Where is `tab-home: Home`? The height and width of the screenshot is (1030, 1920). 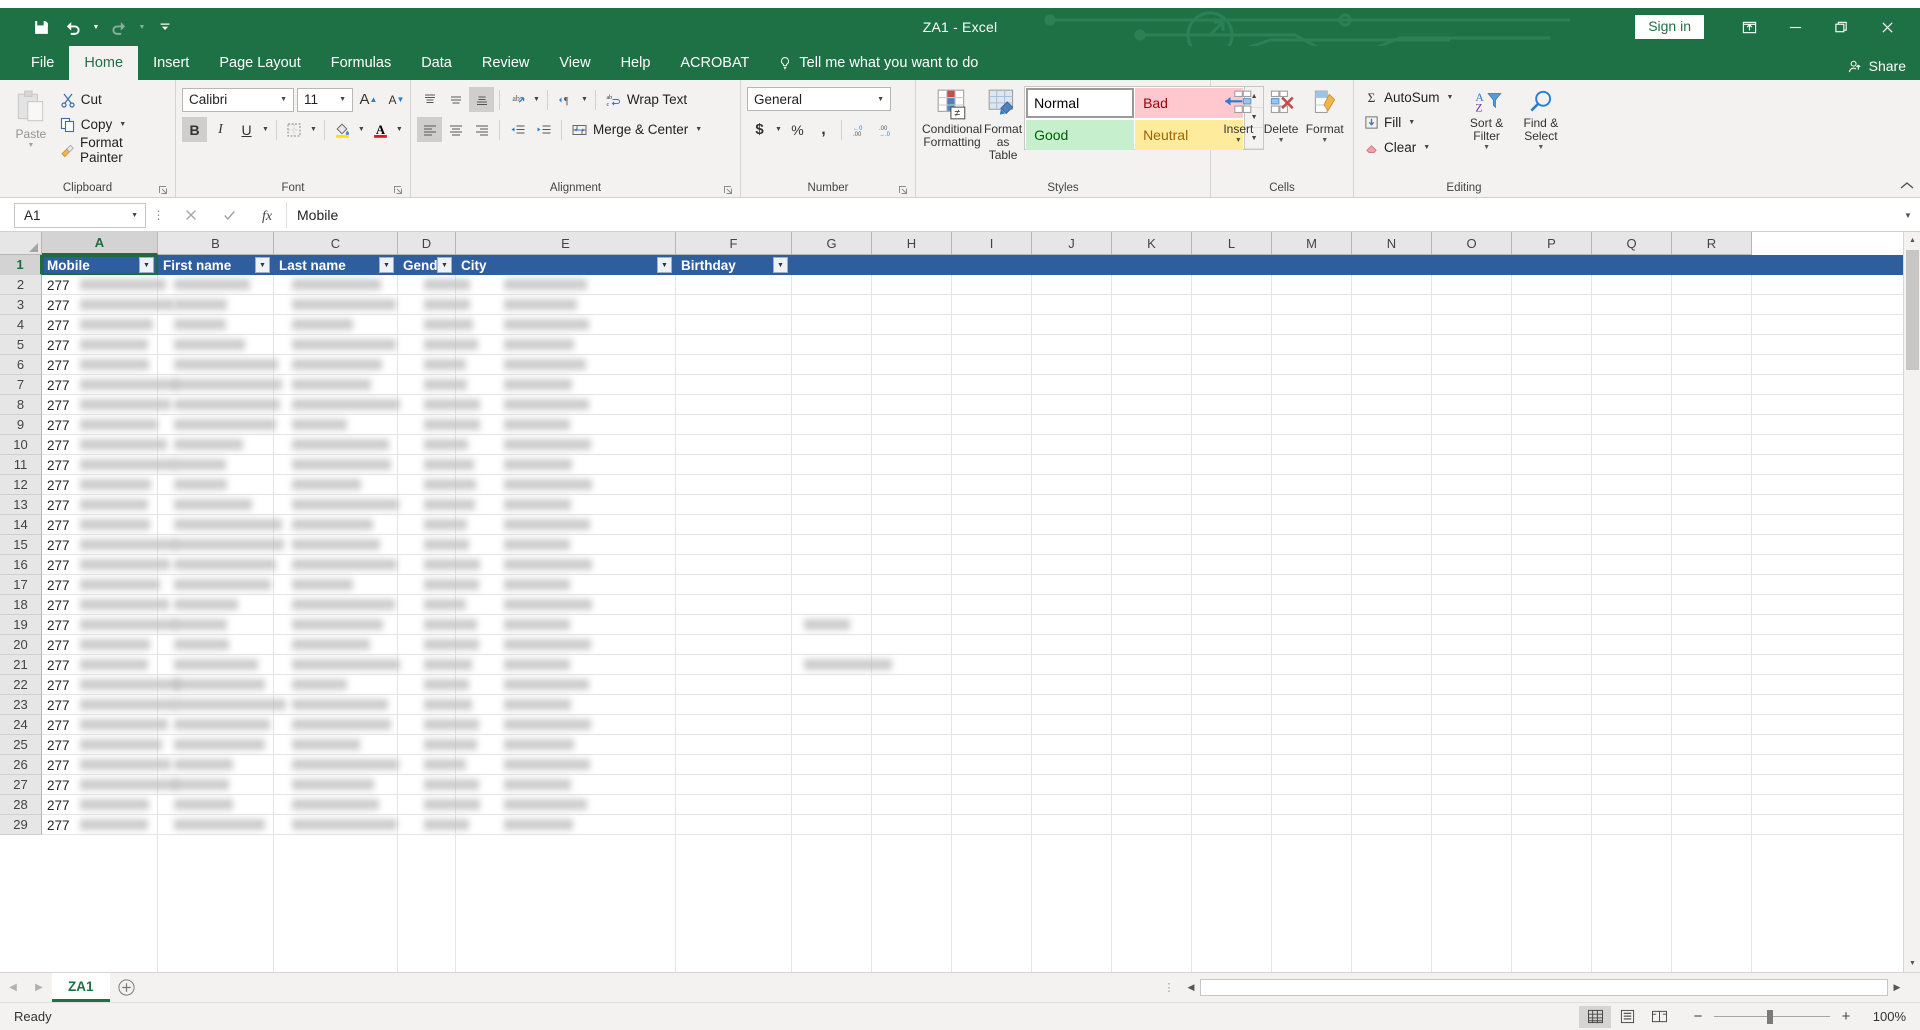 tab-home: Home is located at coordinates (104, 63).